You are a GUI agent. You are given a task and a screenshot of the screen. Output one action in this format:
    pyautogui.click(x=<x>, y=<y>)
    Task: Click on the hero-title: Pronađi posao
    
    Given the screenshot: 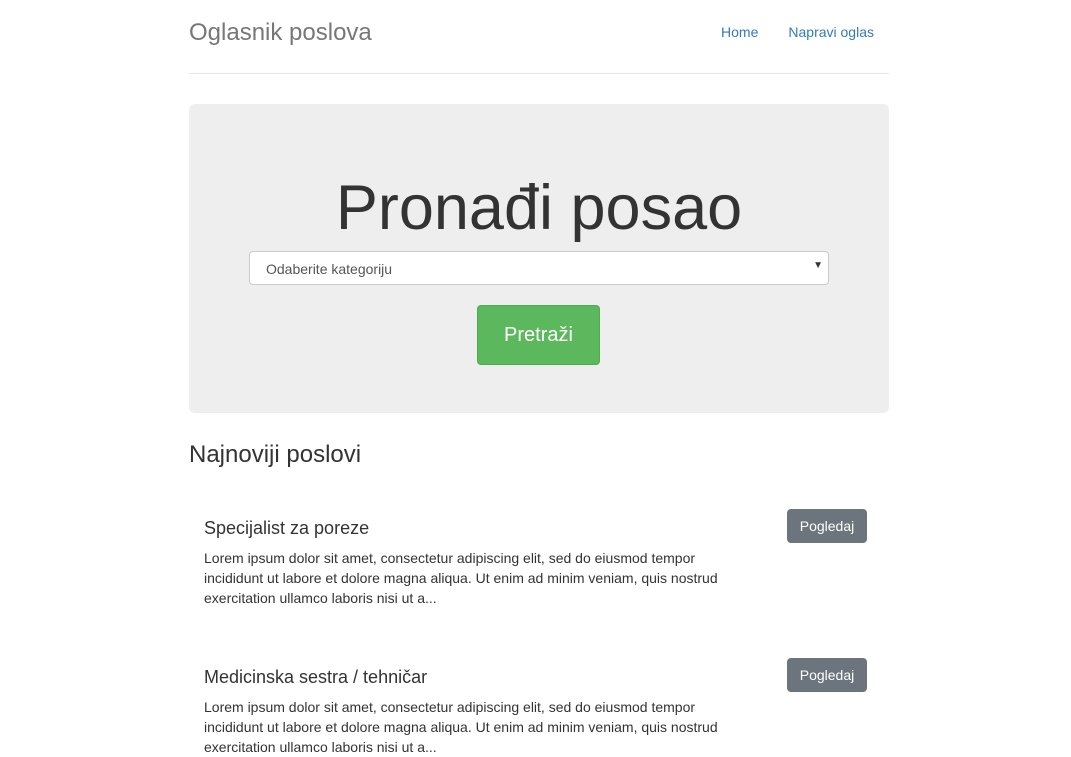 What is the action you would take?
    pyautogui.click(x=539, y=208)
    